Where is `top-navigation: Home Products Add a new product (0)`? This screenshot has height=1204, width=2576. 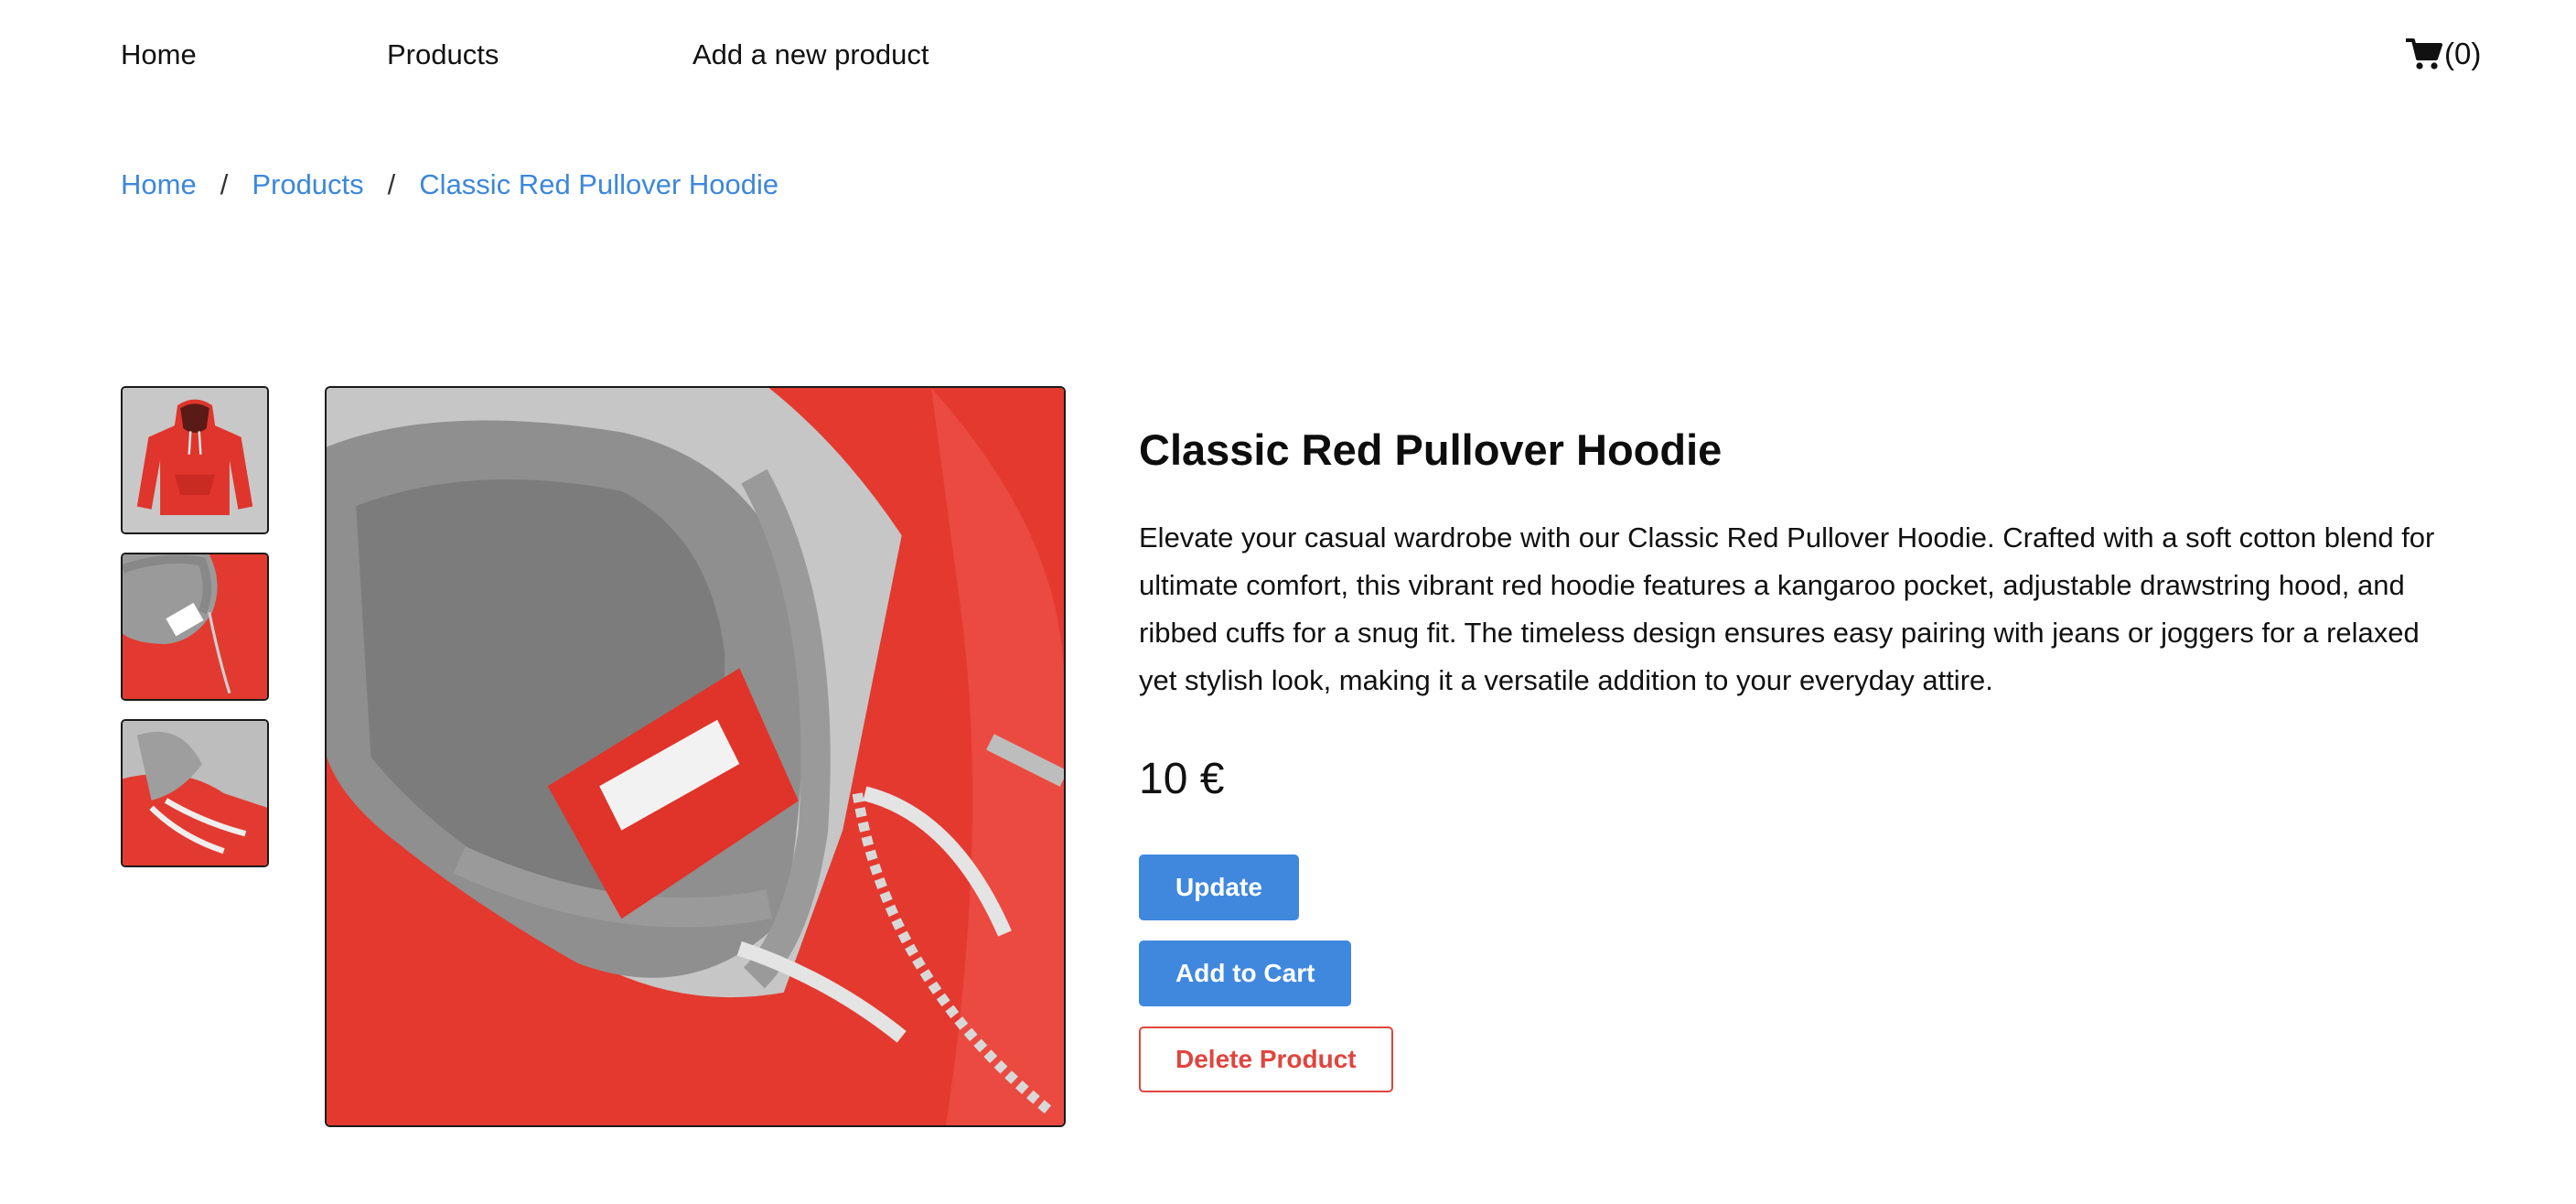
top-navigation: Home Products Add a new product (0) is located at coordinates (1288, 55).